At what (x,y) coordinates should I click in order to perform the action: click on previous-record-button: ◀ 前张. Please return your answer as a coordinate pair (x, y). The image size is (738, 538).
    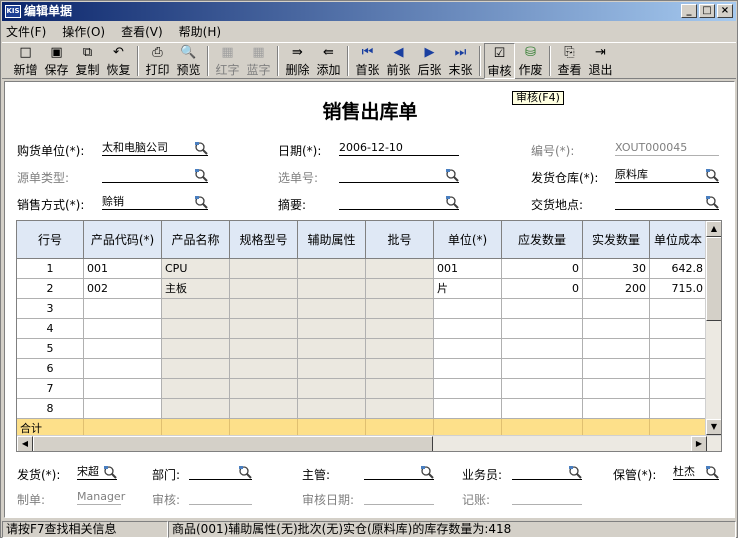
    Looking at the image, I should click on (398, 61).